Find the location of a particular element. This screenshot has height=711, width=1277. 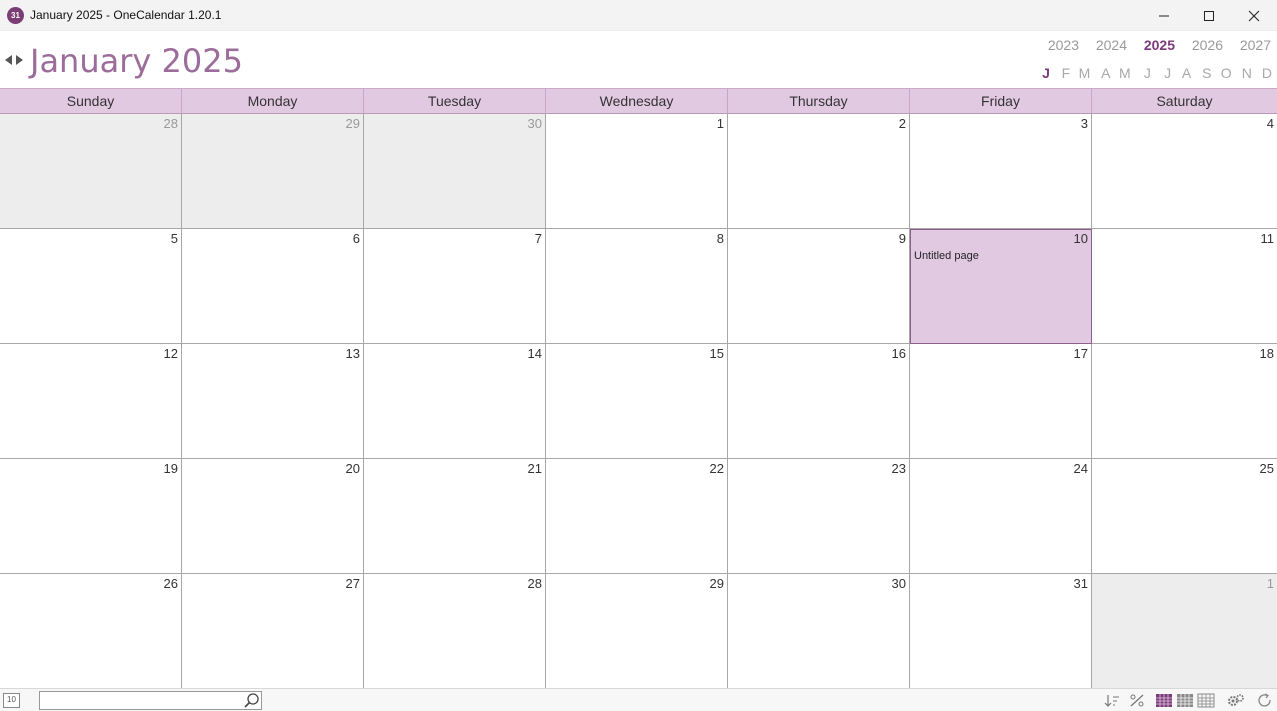

day-number: 29 is located at coordinates (352, 123).